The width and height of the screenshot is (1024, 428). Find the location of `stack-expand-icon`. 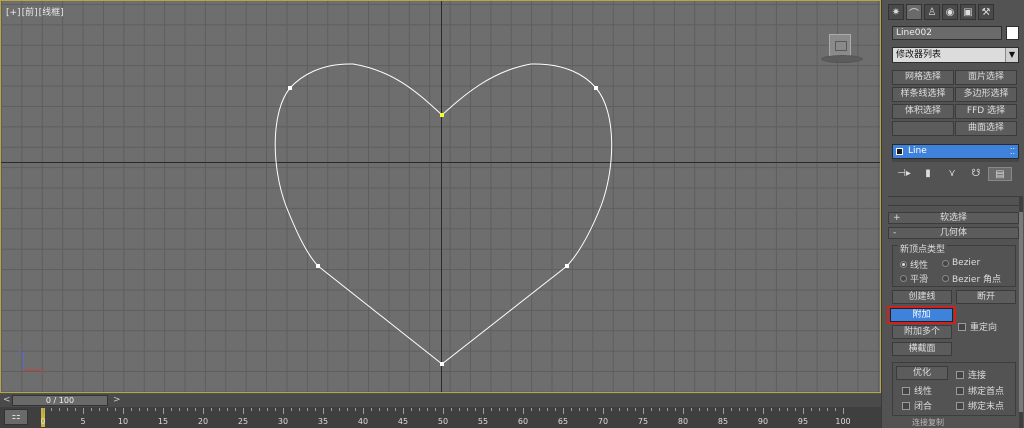

stack-expand-icon is located at coordinates (899, 151).